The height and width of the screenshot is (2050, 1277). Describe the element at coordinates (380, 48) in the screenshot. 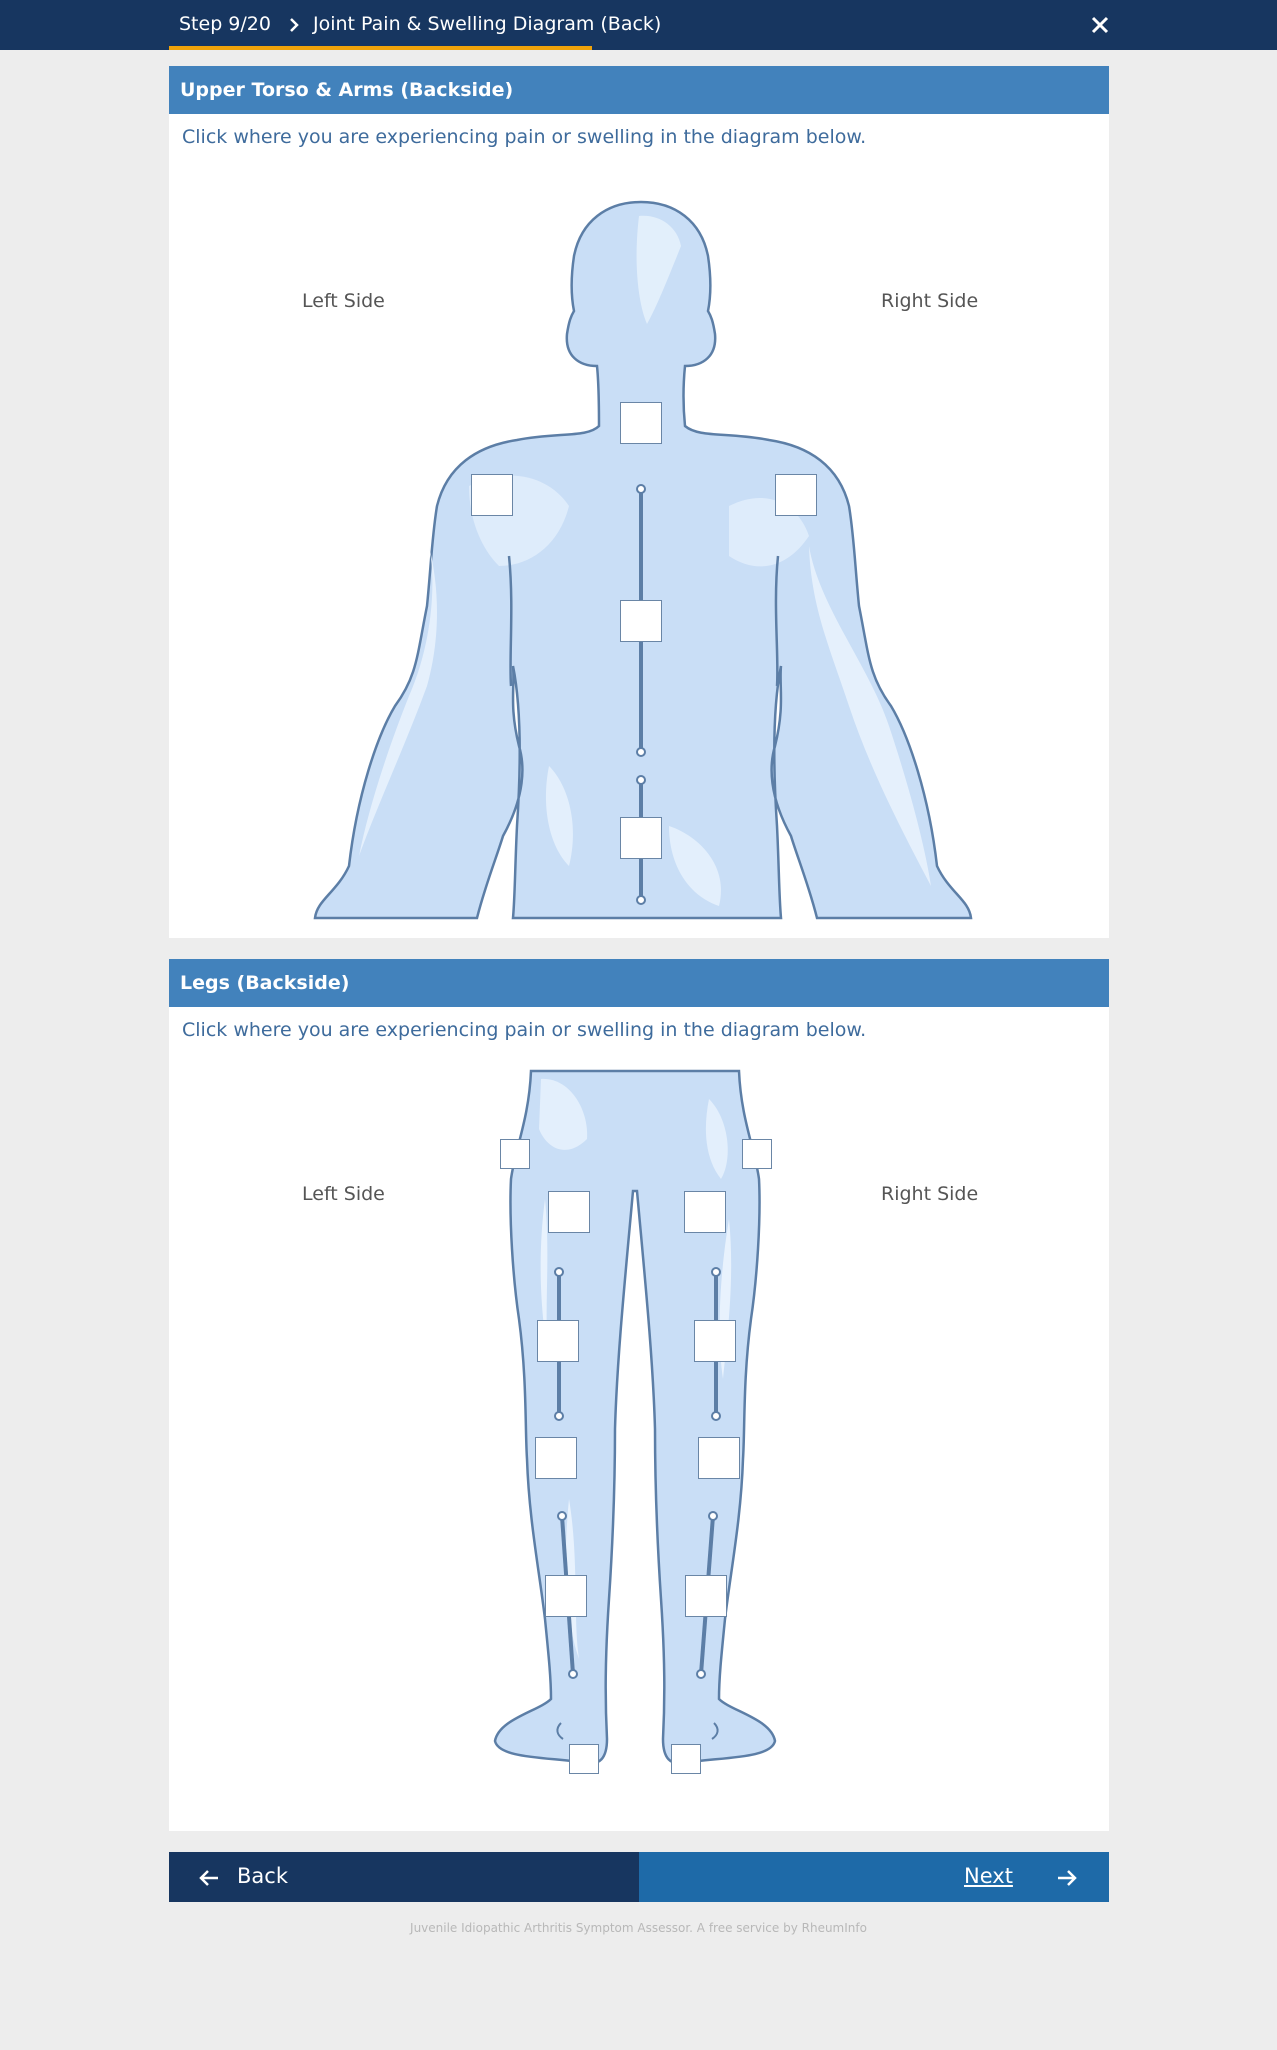

I see `progress-bar` at that location.